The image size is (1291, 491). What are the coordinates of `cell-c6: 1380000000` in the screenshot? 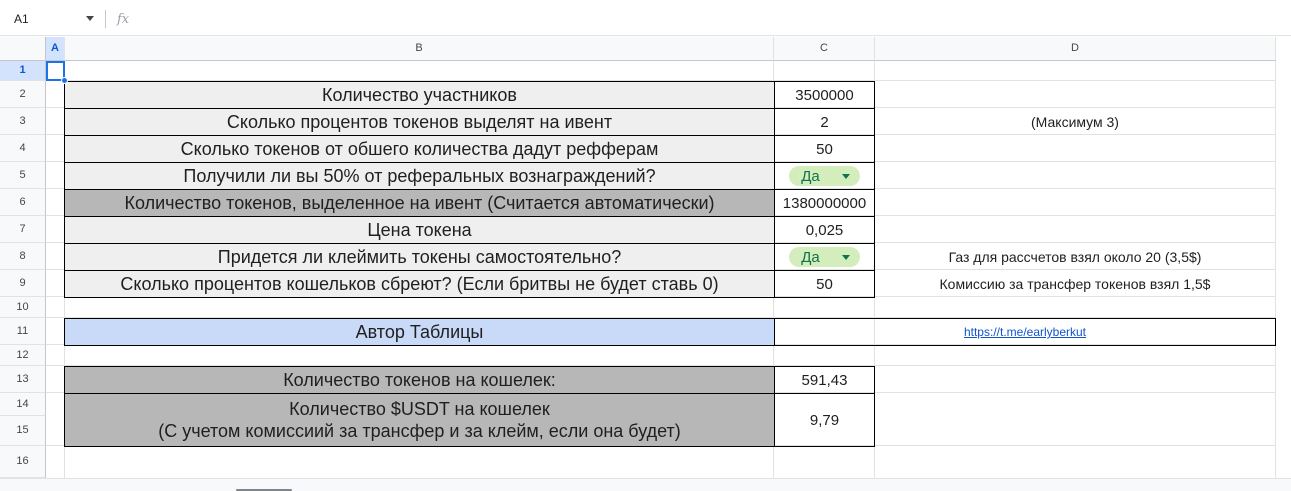 It's located at (824, 203).